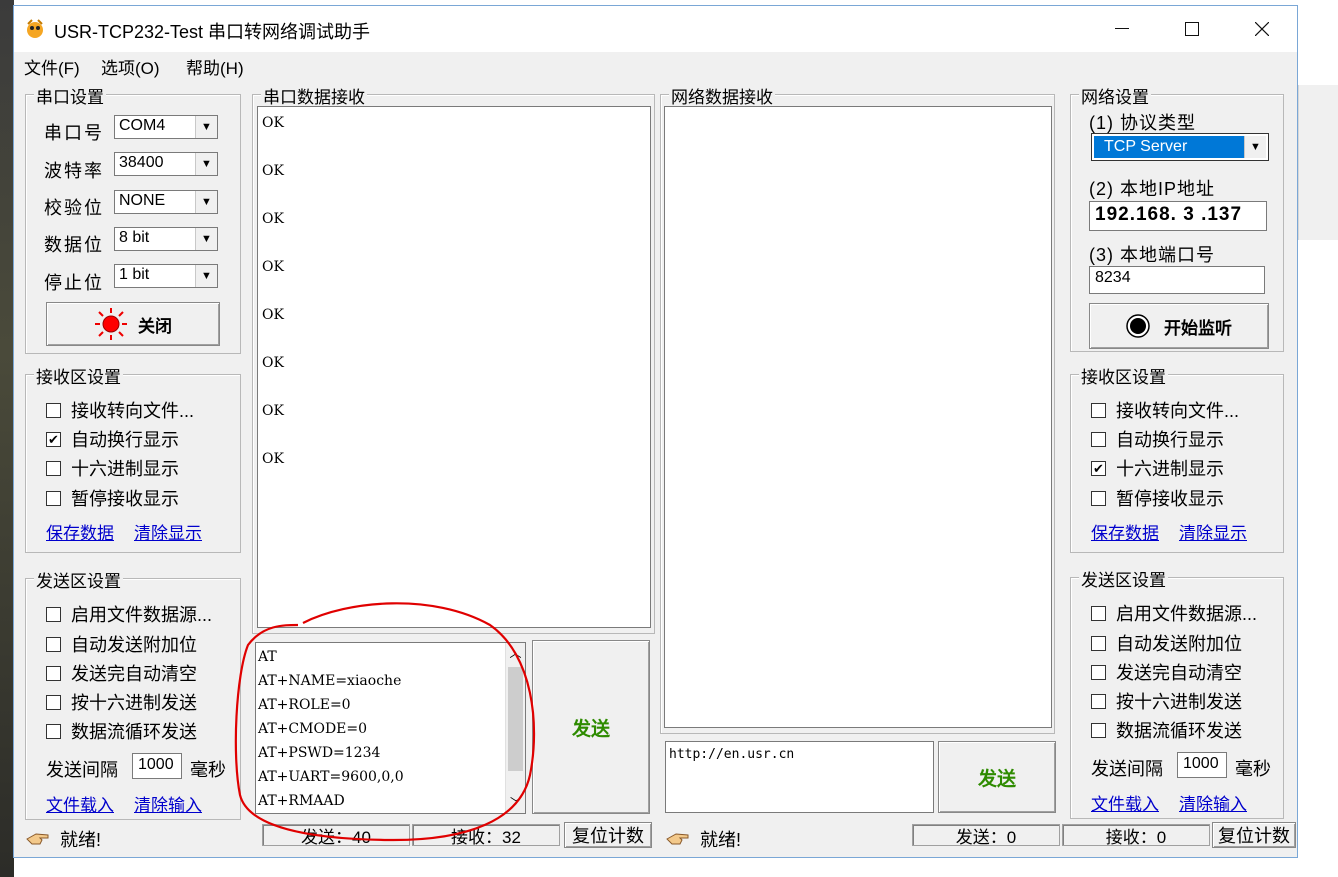 This screenshot has height=877, width=1338. What do you see at coordinates (166, 164) in the screenshot?
I see `baud-select: 38400 ▼` at bounding box center [166, 164].